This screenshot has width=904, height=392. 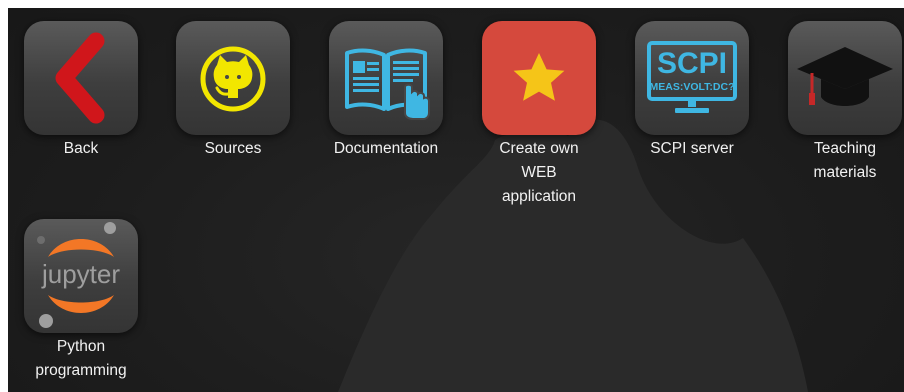 I want to click on teaching-tile, so click(x=845, y=78).